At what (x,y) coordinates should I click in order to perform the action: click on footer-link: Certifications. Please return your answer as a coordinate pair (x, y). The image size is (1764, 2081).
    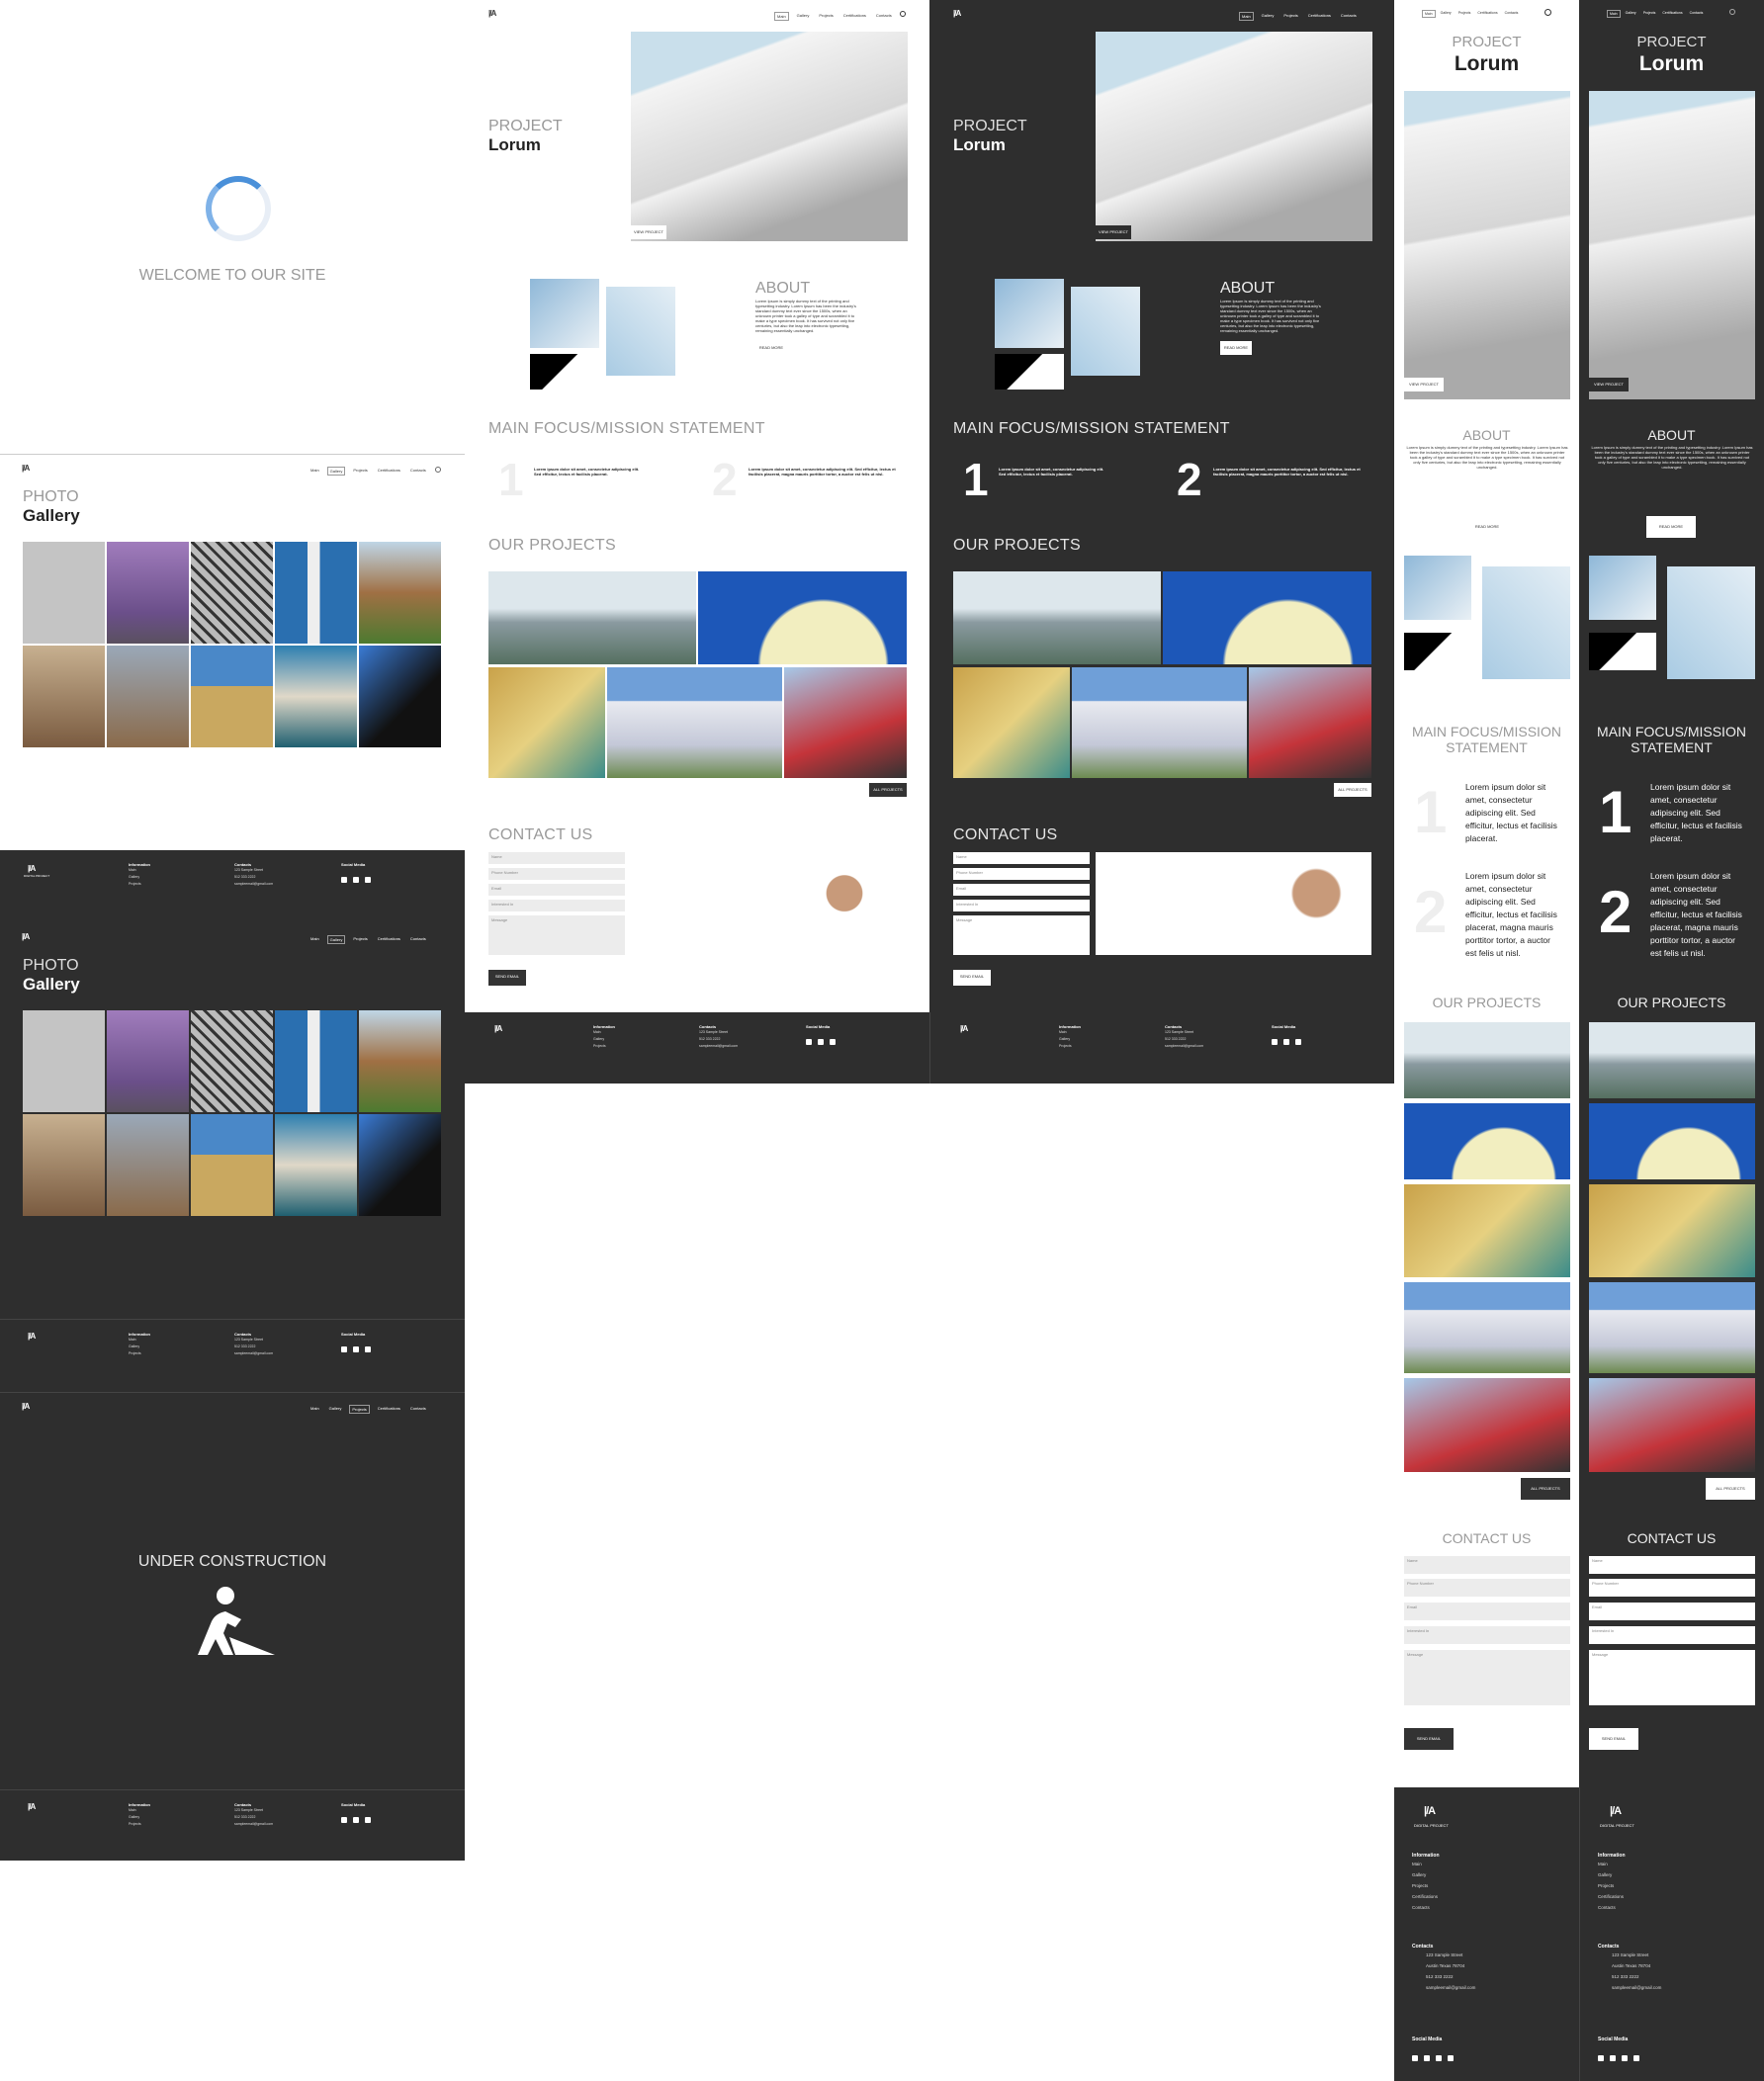
    Looking at the image, I should click on (1612, 1897).